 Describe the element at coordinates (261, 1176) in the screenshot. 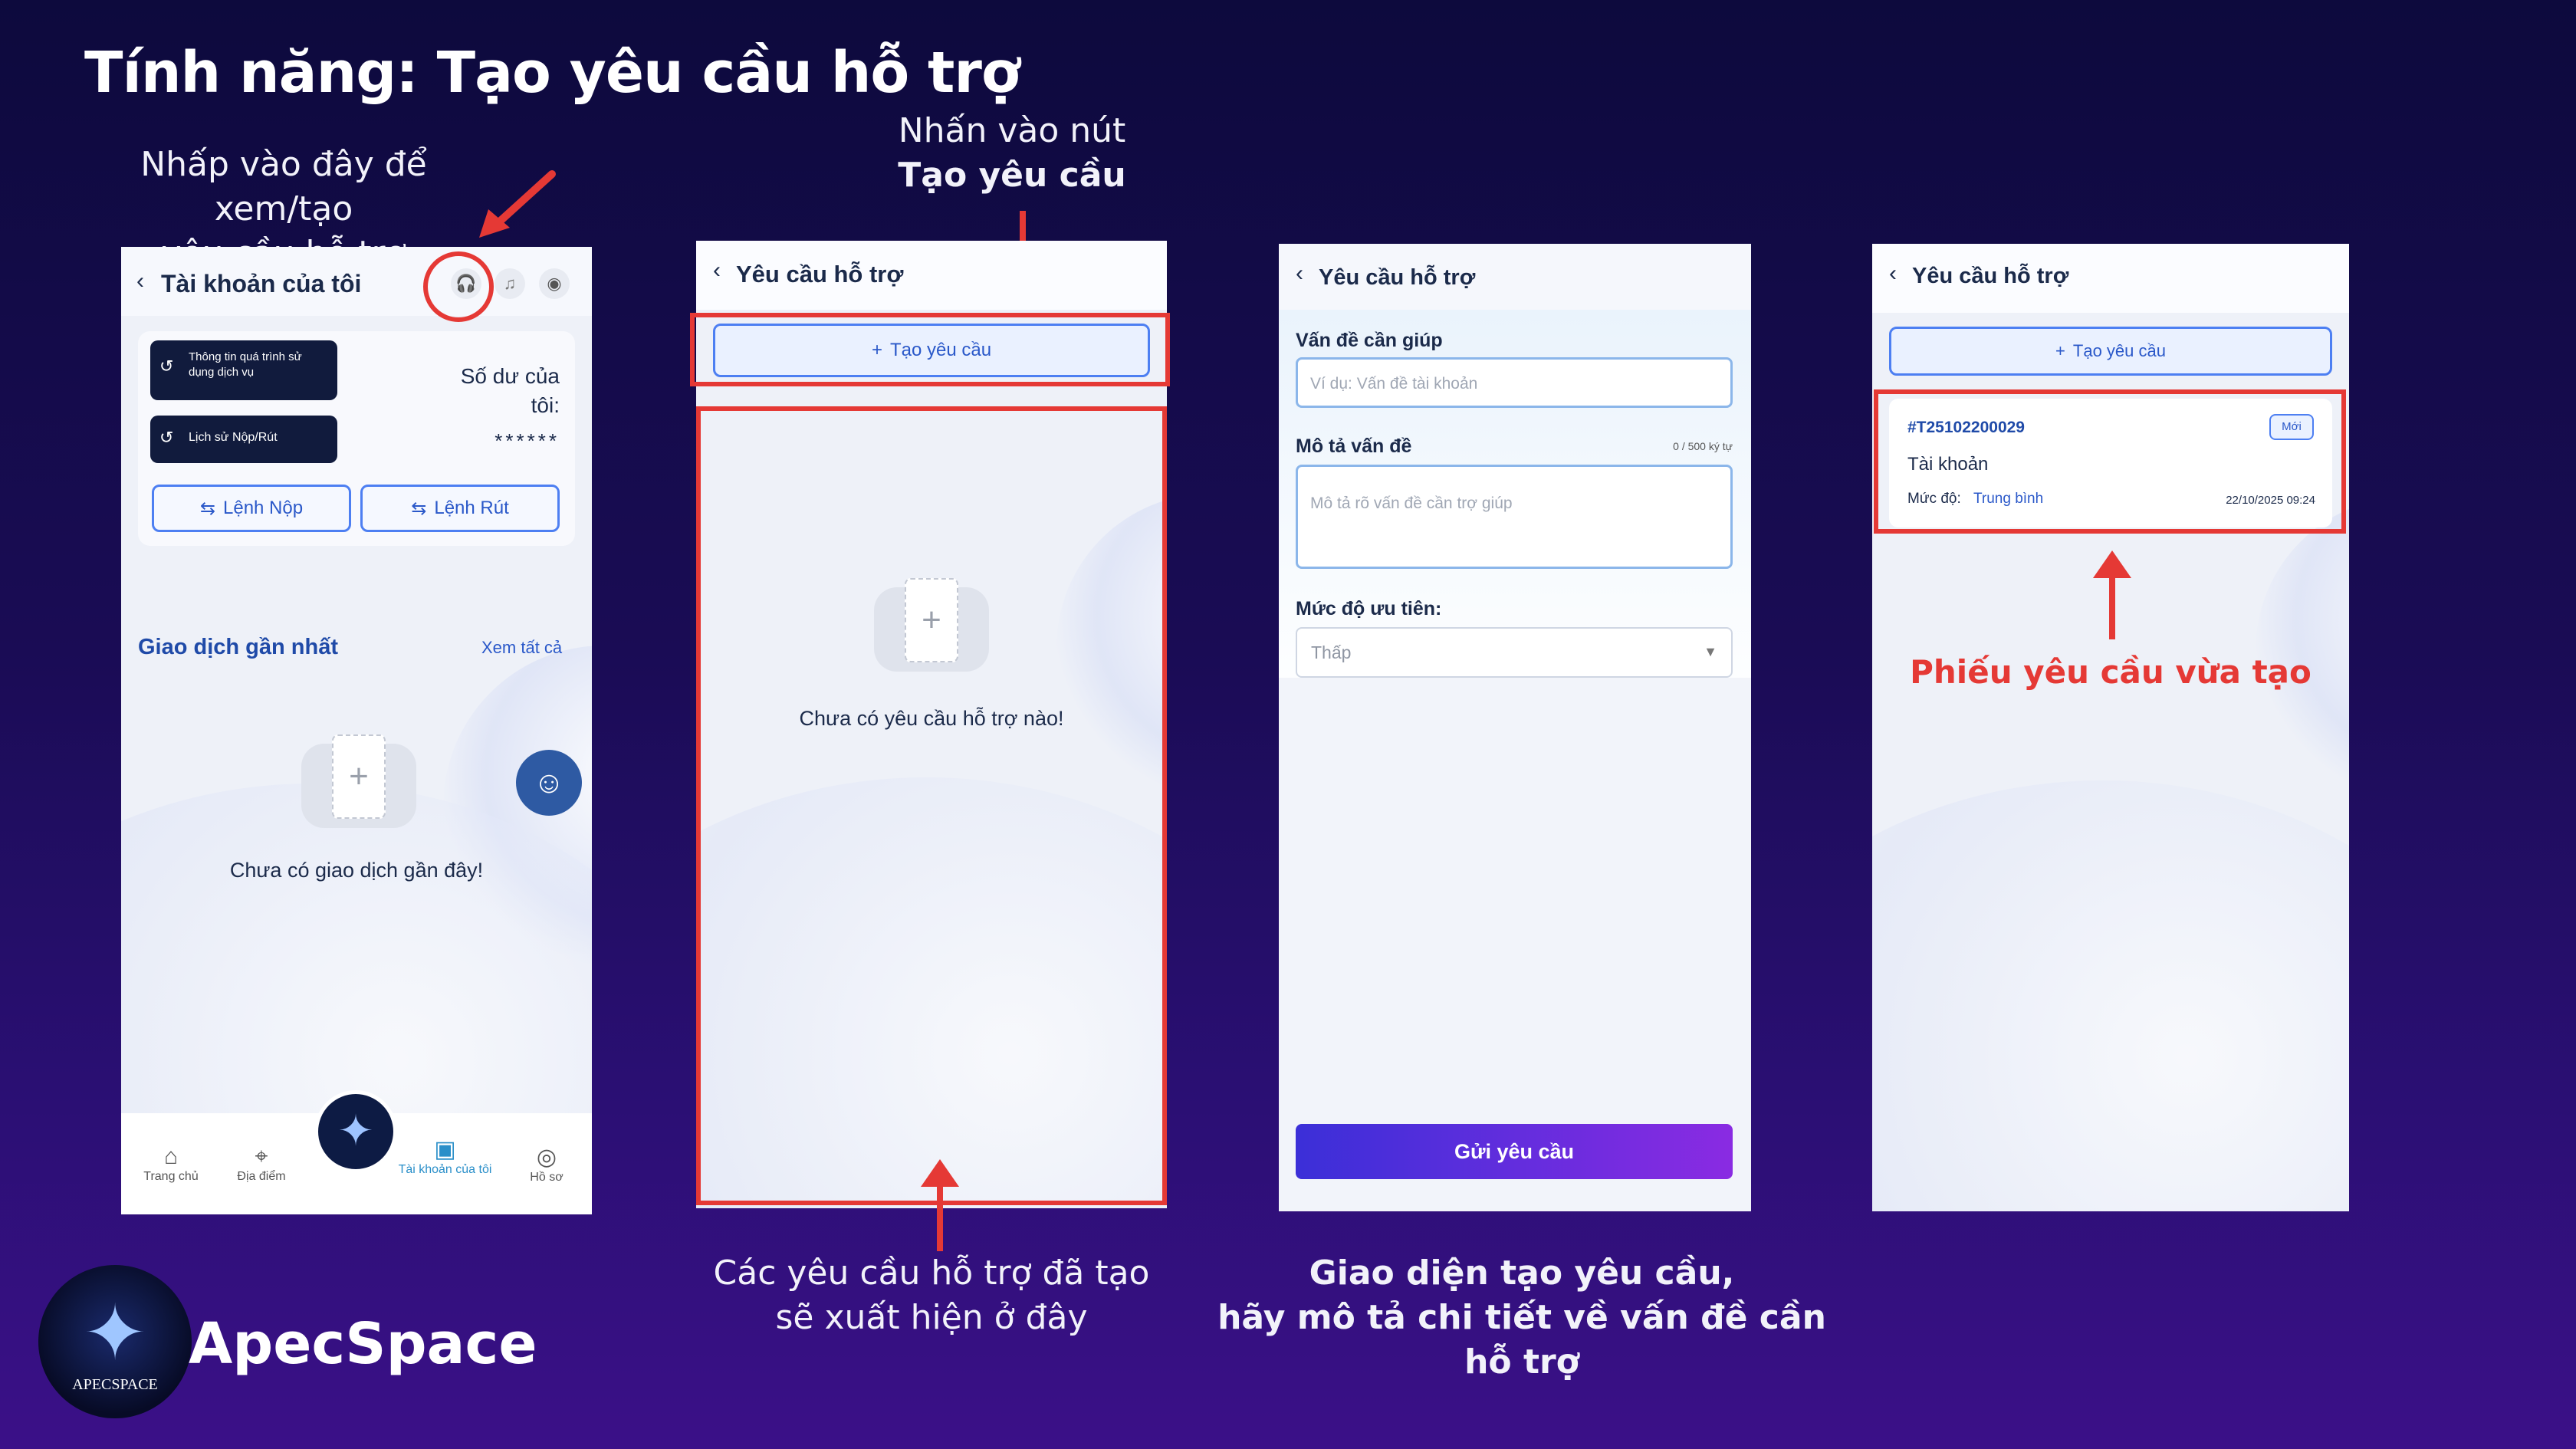

I see `tab-places-label: Địa điểm` at that location.